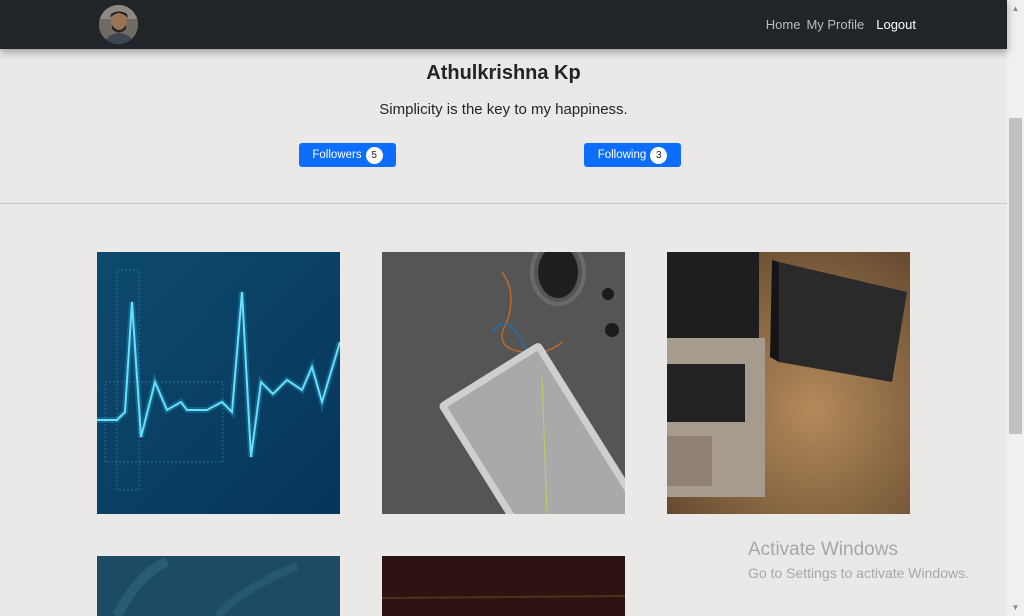  What do you see at coordinates (783, 24) in the screenshot?
I see `nav-home-link: Home` at bounding box center [783, 24].